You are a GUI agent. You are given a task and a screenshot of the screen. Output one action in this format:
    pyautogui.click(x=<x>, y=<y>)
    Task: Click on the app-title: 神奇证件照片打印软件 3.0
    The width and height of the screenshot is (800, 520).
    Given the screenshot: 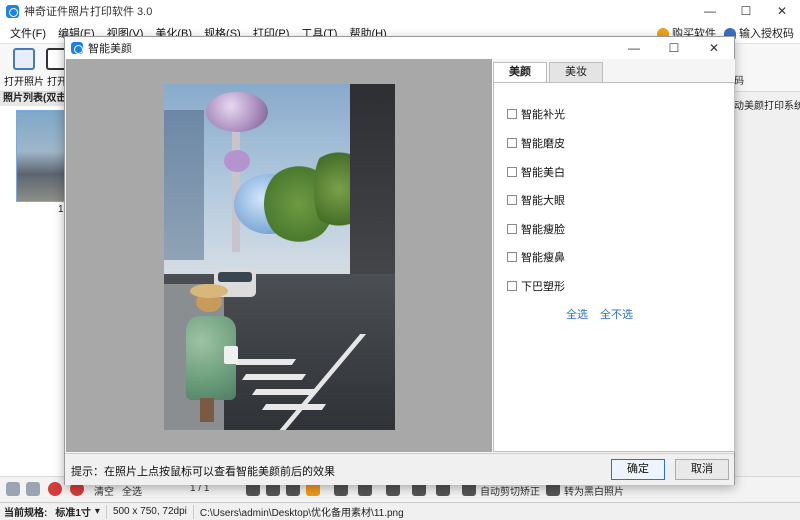 What is the action you would take?
    pyautogui.click(x=88, y=12)
    